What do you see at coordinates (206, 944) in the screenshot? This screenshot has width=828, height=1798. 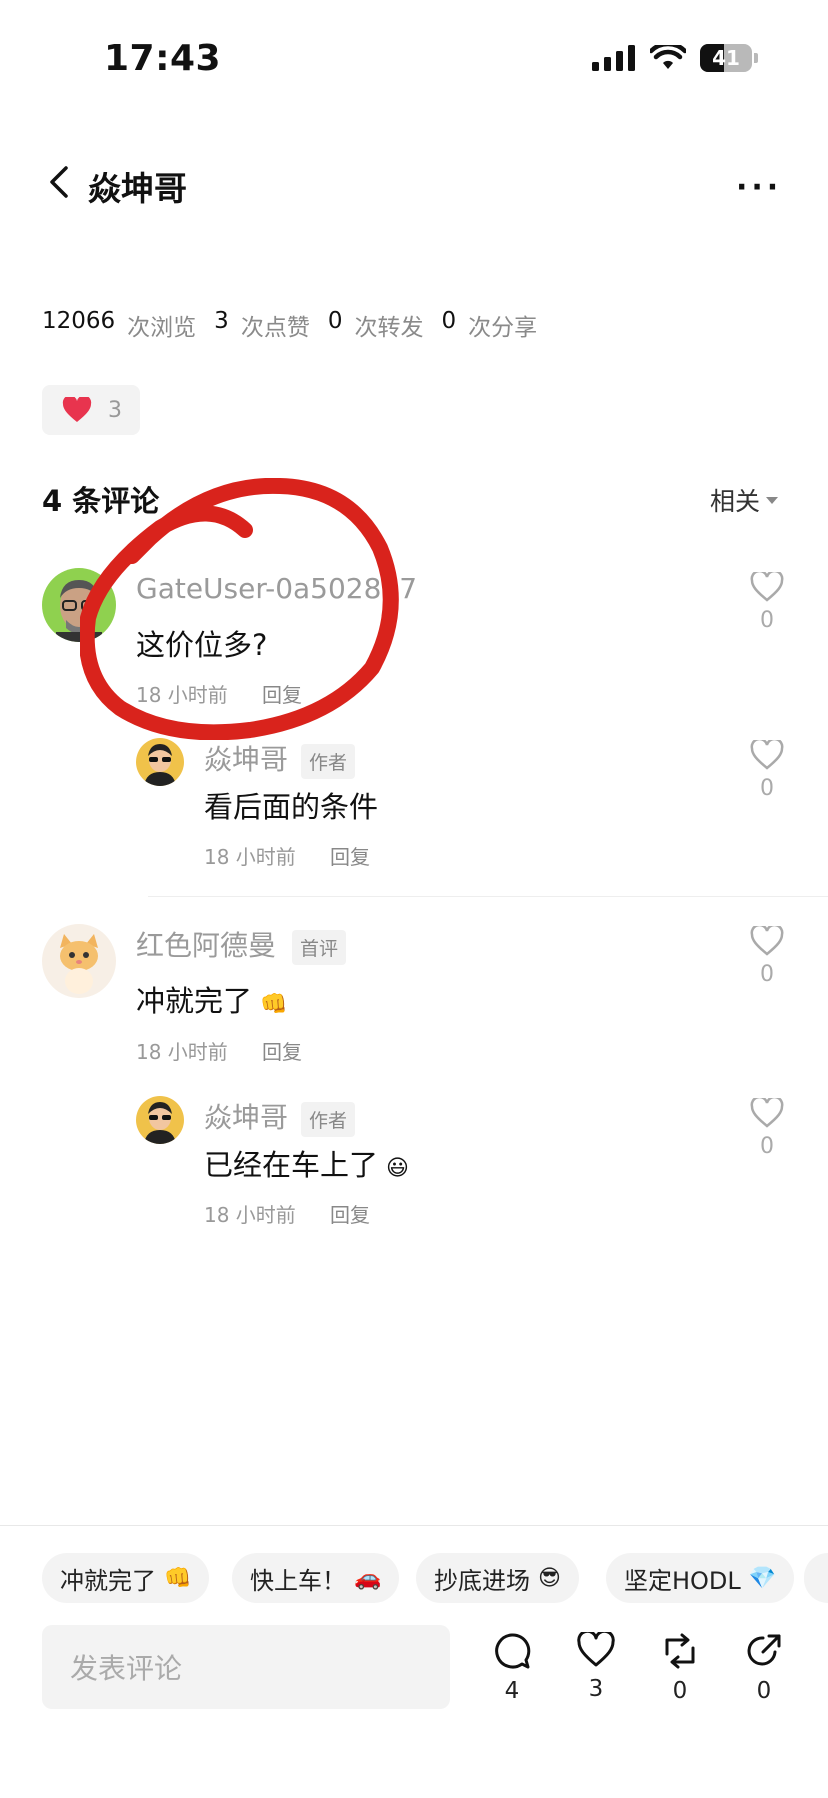 I see `comment-author: 红色阿德曼` at bounding box center [206, 944].